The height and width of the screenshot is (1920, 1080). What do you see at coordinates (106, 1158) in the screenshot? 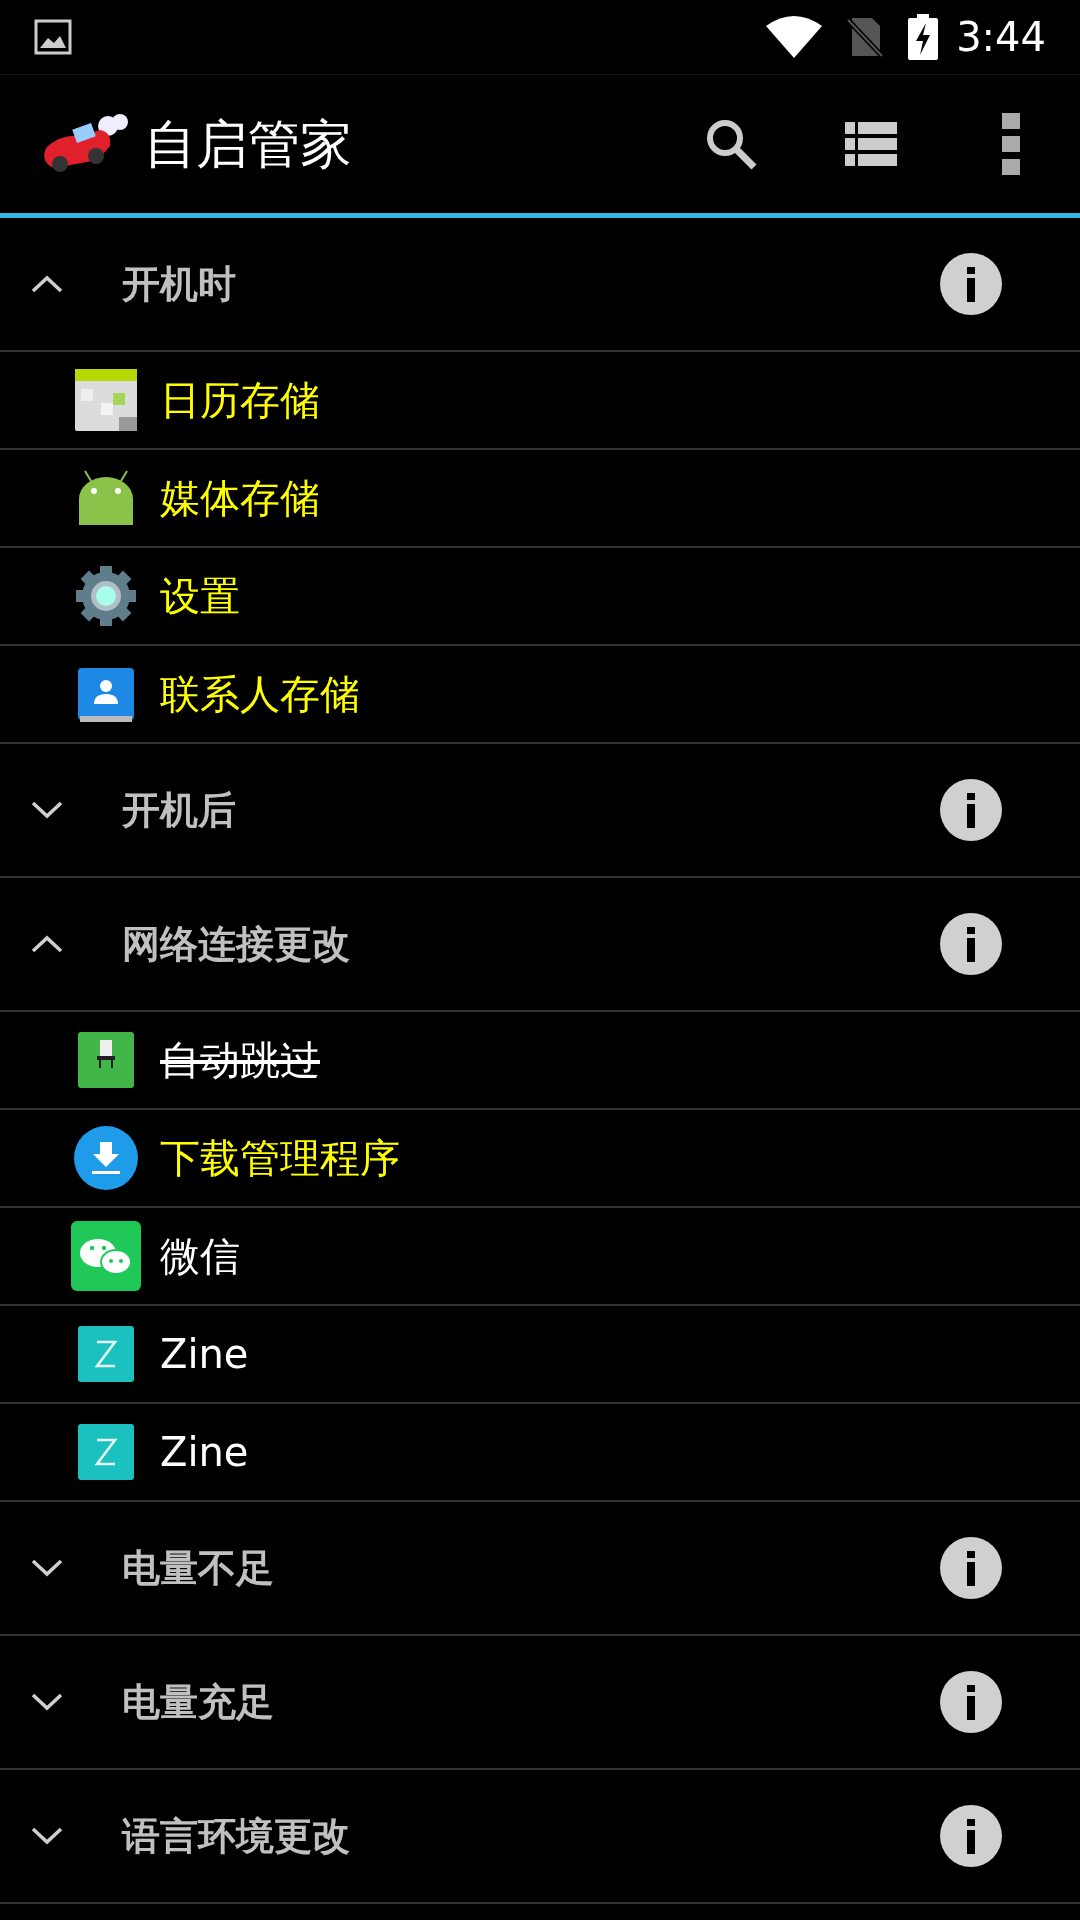
I see `download-icon` at bounding box center [106, 1158].